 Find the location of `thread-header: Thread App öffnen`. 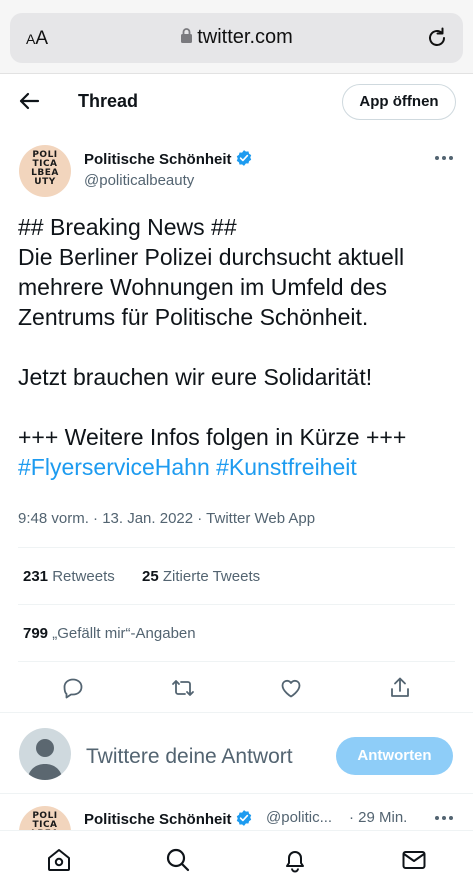

thread-header: Thread App öffnen is located at coordinates (236, 102).